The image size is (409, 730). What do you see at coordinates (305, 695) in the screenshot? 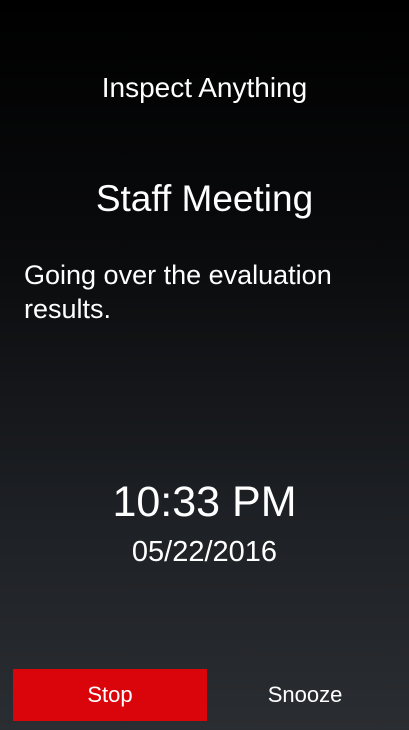
I see `snooze-button: Snooze` at bounding box center [305, 695].